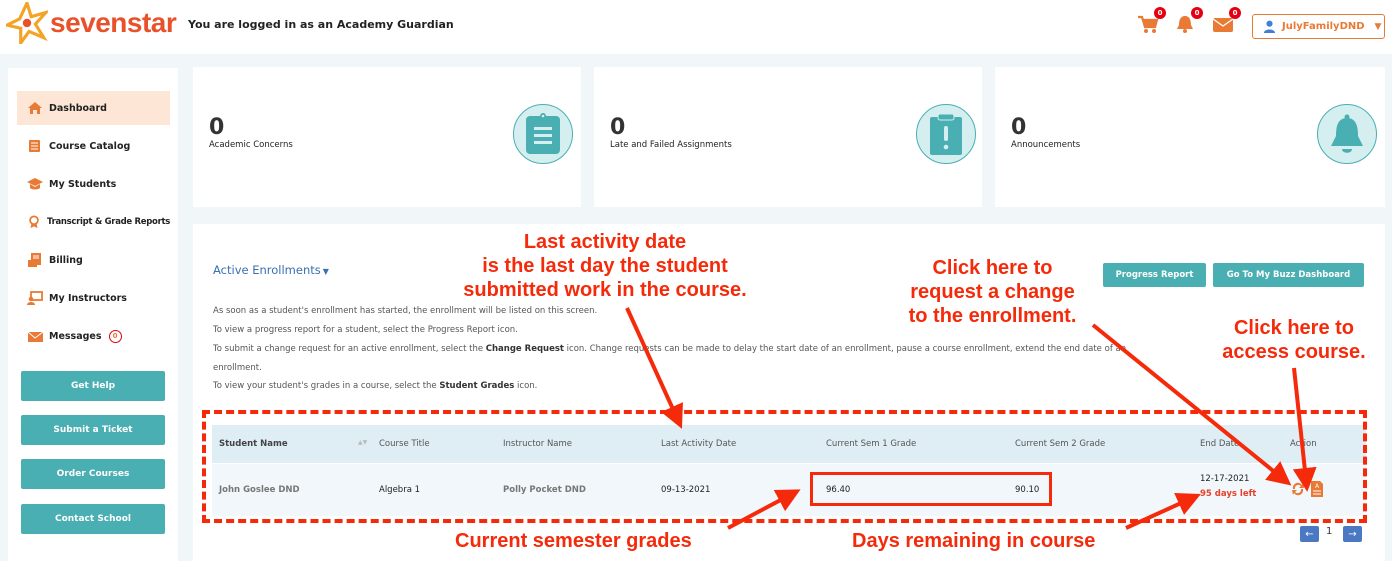 This screenshot has width=1392, height=561. Describe the element at coordinates (88, 298) in the screenshot. I see `sidebar-item-label: My Instructors` at that location.